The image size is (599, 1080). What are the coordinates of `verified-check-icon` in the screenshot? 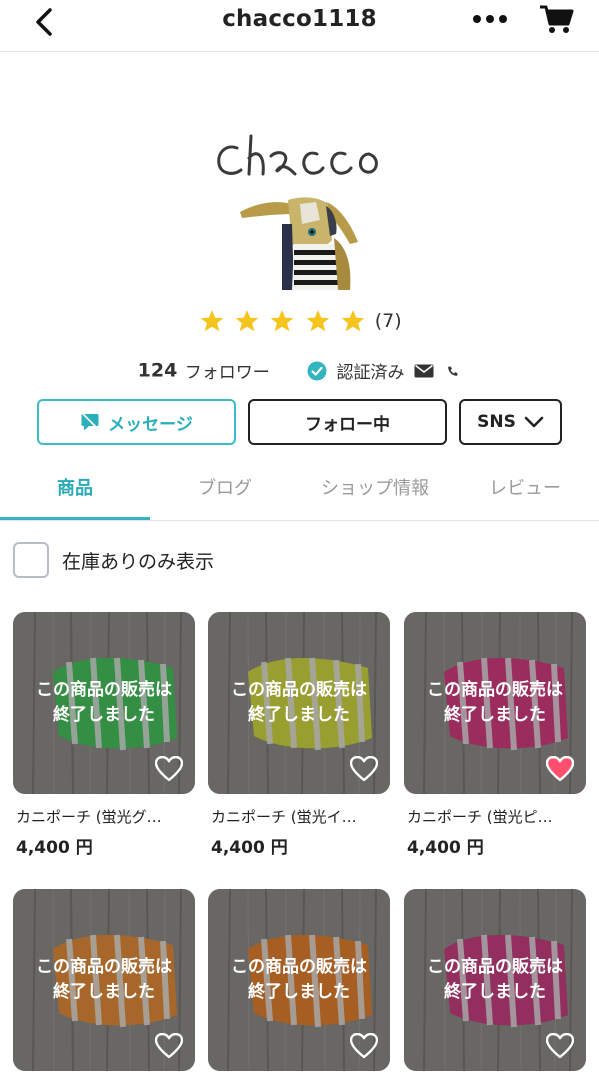 It's located at (317, 370).